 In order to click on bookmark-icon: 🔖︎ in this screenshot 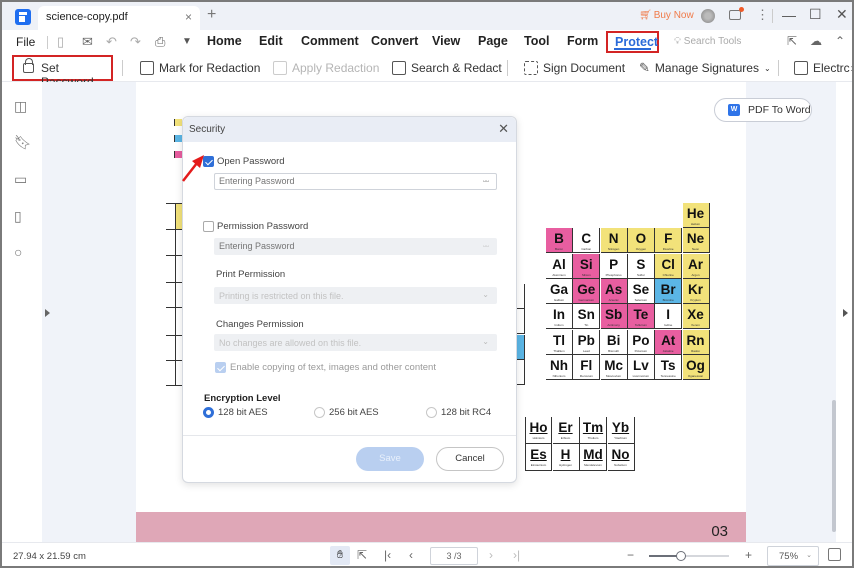, I will do `click(23, 142)`.